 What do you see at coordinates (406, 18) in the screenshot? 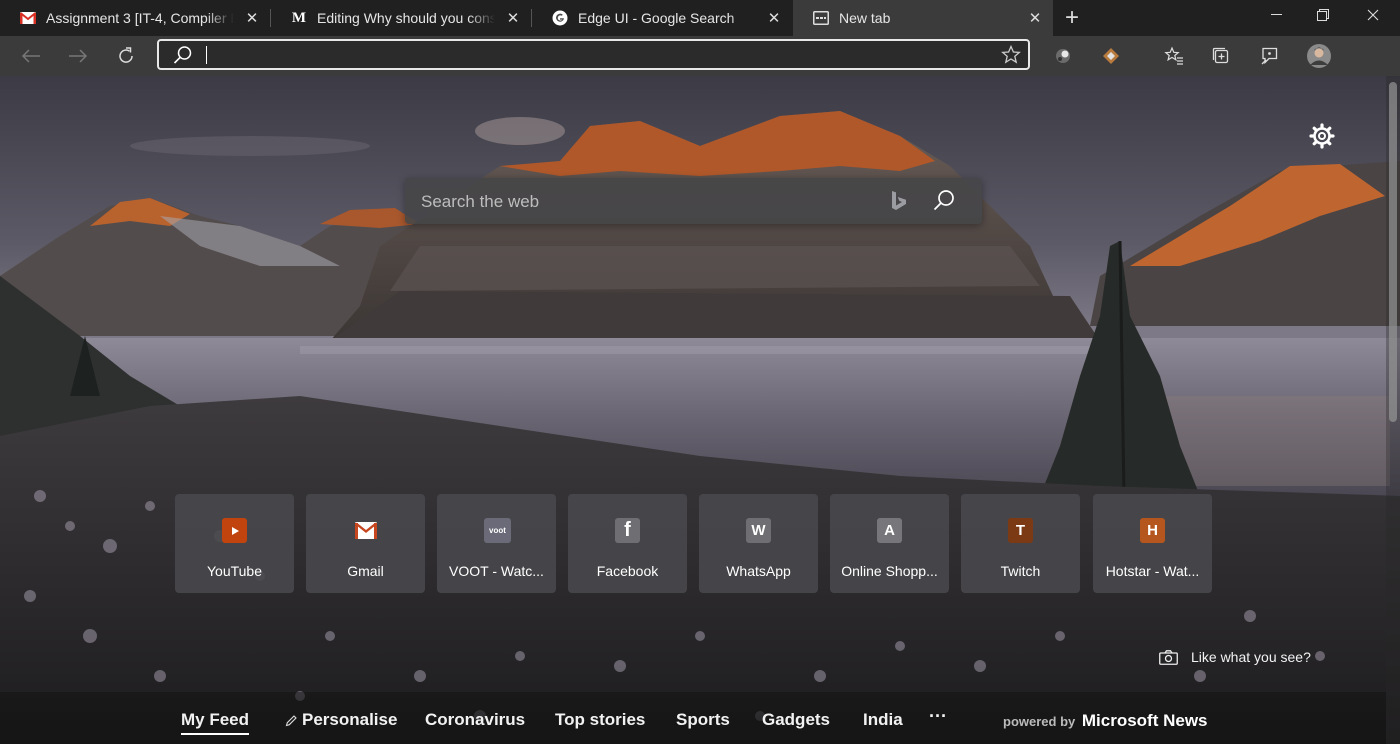
I see `tab-title: Editing Why should you consider` at bounding box center [406, 18].